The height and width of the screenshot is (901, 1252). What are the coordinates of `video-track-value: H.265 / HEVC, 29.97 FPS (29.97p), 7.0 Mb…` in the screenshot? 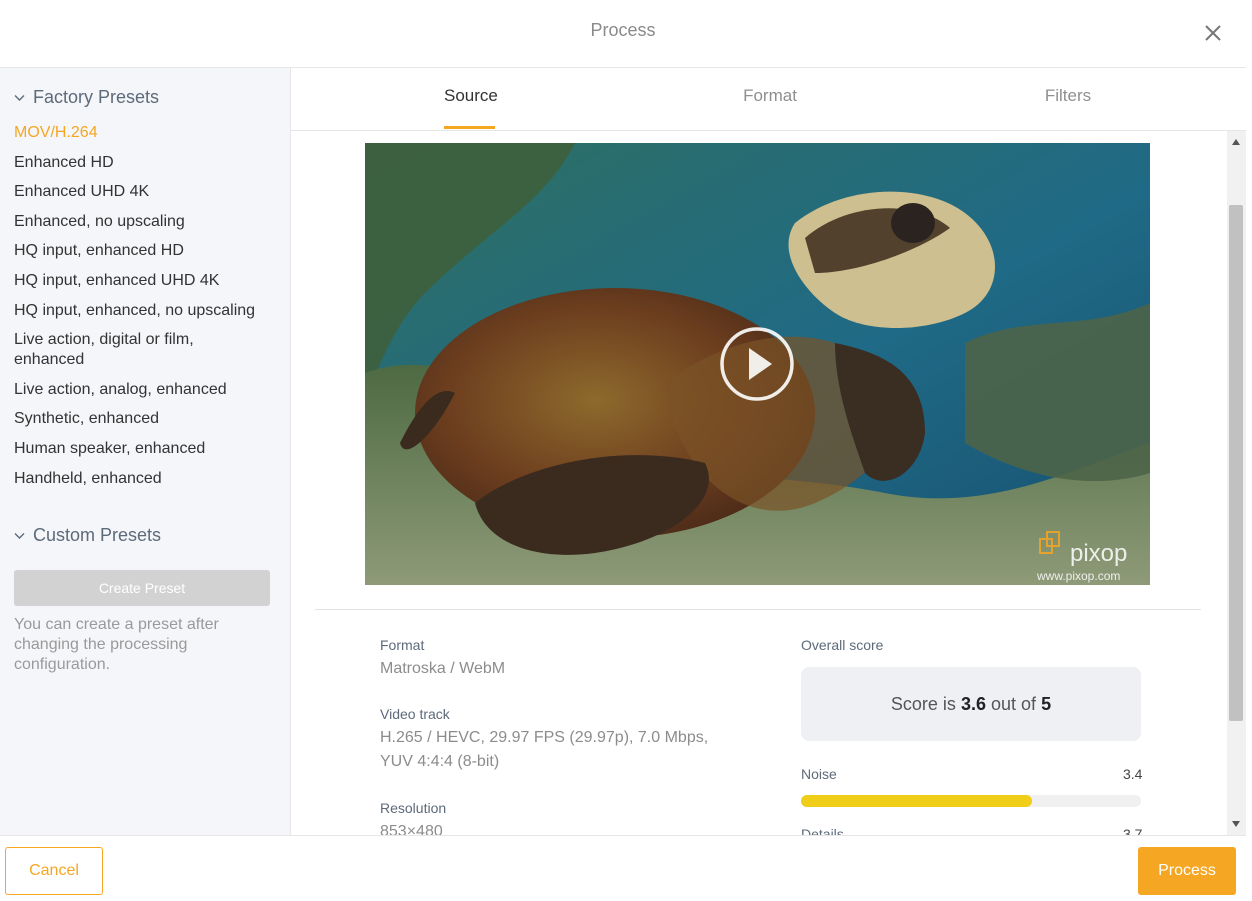 It's located at (545, 750).